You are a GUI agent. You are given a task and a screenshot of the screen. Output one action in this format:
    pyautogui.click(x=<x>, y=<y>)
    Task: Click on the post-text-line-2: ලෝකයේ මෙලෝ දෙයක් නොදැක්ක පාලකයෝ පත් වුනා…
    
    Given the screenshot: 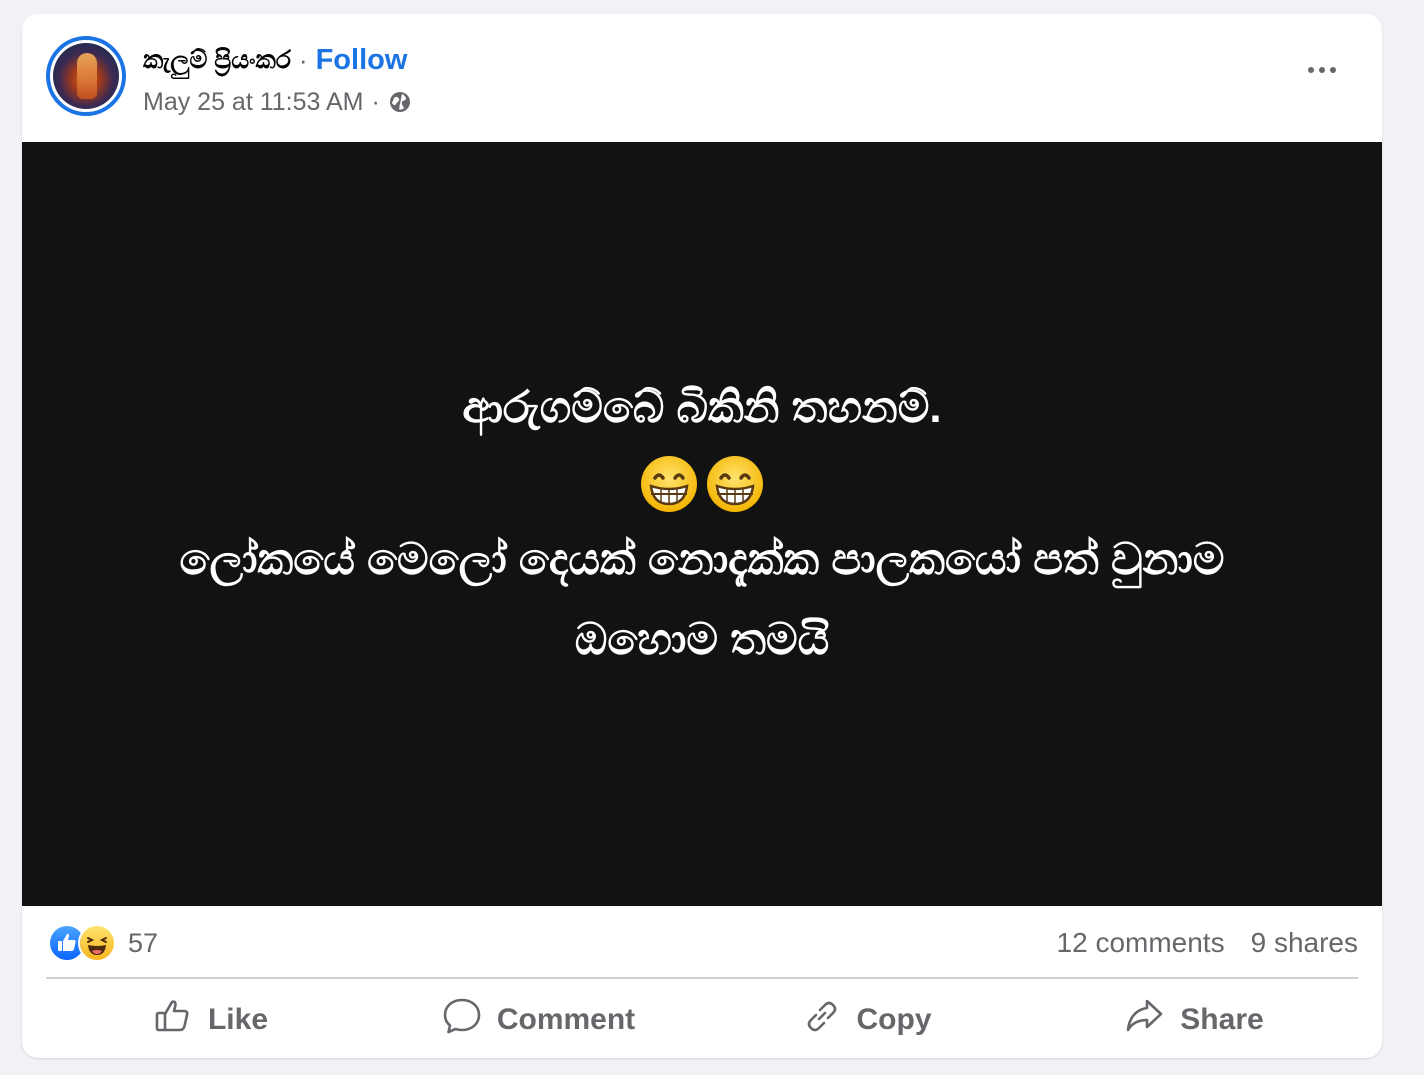 What is the action you would take?
    pyautogui.click(x=702, y=559)
    